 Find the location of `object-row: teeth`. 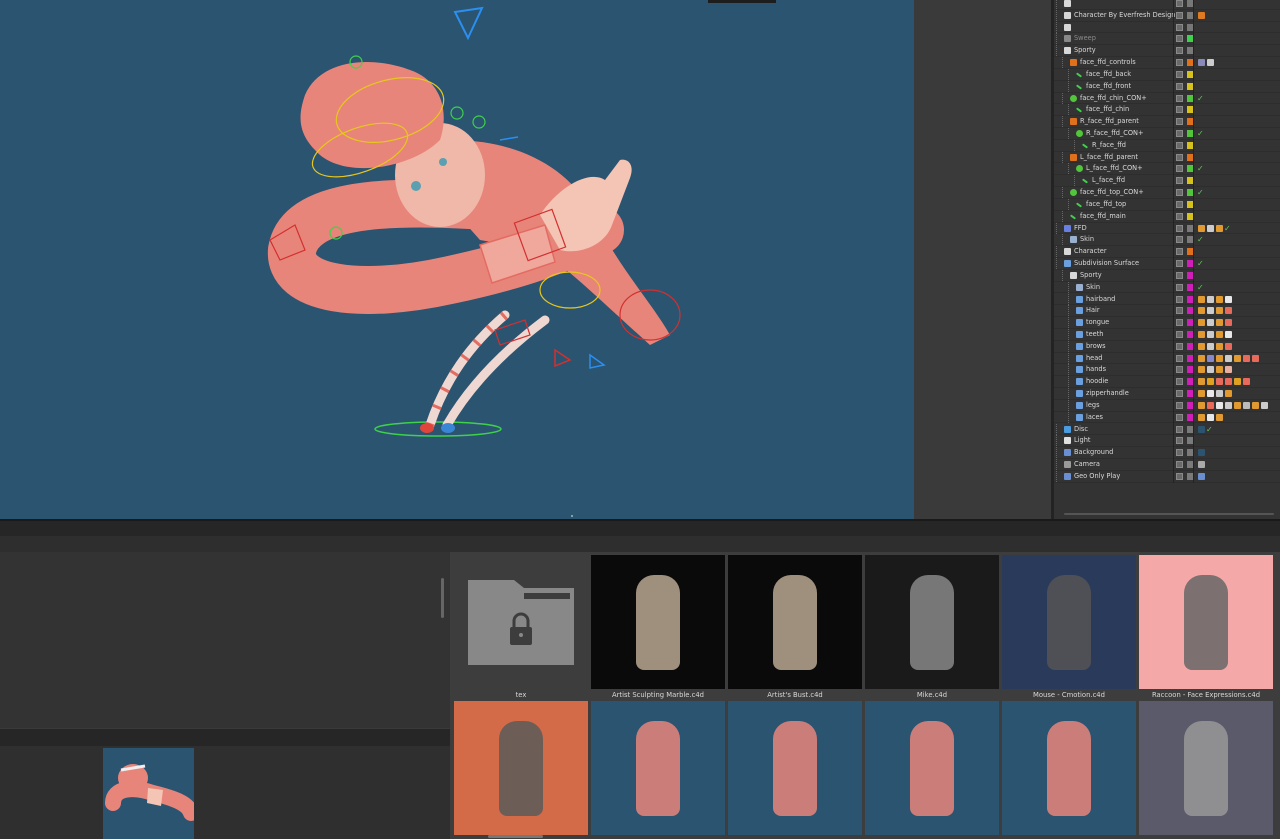

object-row: teeth is located at coordinates (1167, 334).